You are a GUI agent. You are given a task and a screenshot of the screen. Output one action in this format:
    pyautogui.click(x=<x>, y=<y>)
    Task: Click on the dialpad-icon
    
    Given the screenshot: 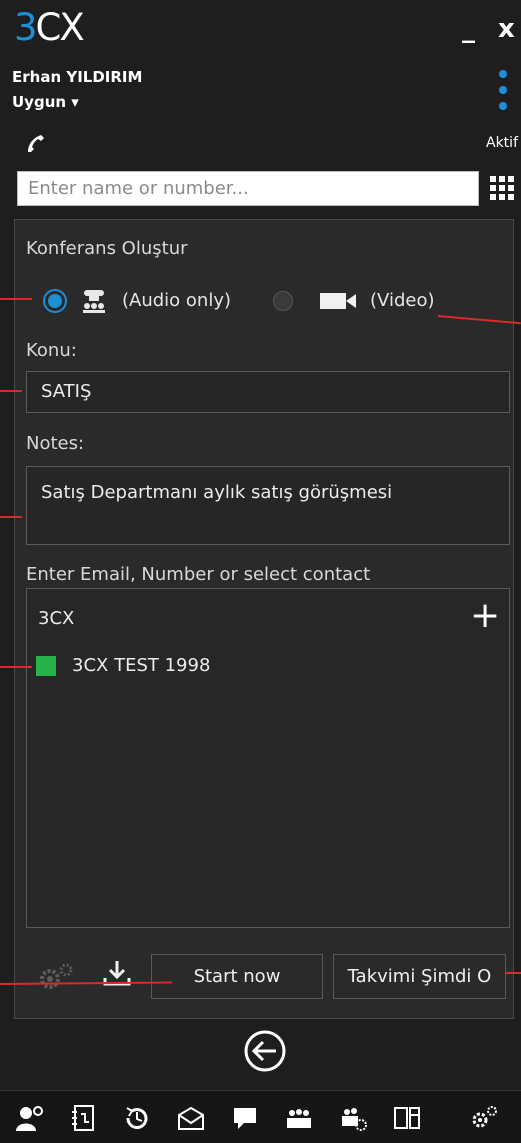 What is the action you would take?
    pyautogui.click(x=502, y=188)
    